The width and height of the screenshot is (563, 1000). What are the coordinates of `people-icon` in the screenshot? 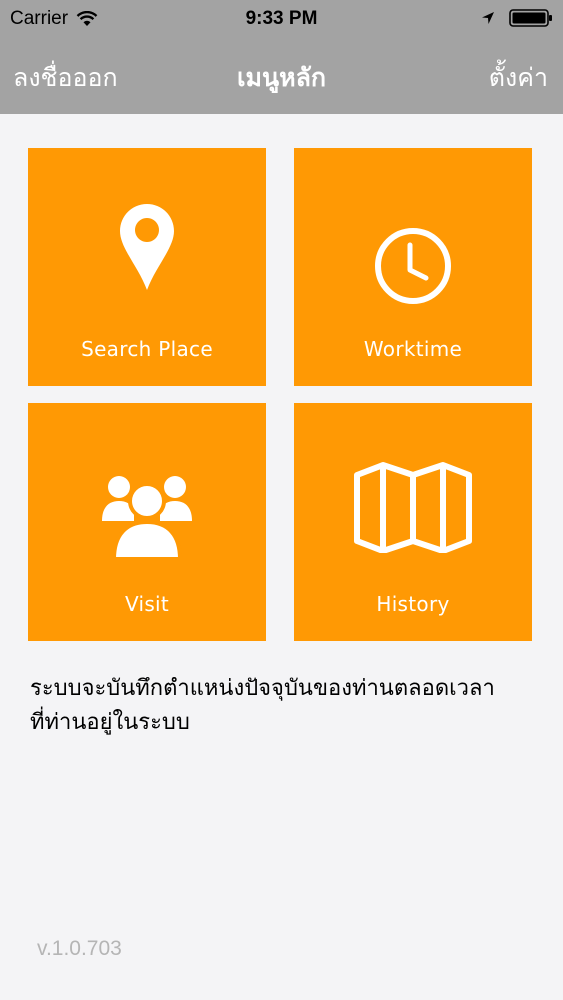 It's located at (147, 518).